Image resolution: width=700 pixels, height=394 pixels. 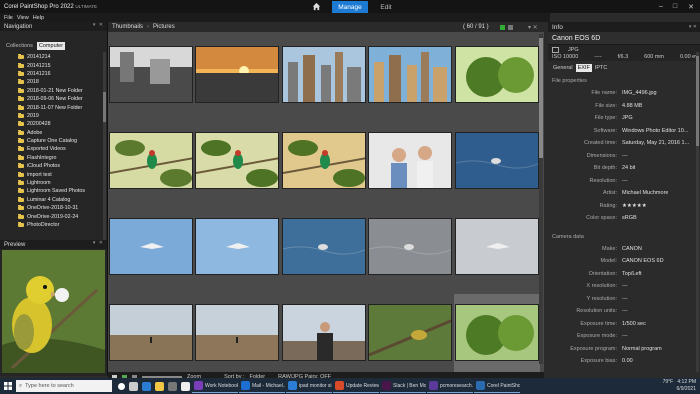 I want to click on minimize-button: –, so click(x=661, y=6).